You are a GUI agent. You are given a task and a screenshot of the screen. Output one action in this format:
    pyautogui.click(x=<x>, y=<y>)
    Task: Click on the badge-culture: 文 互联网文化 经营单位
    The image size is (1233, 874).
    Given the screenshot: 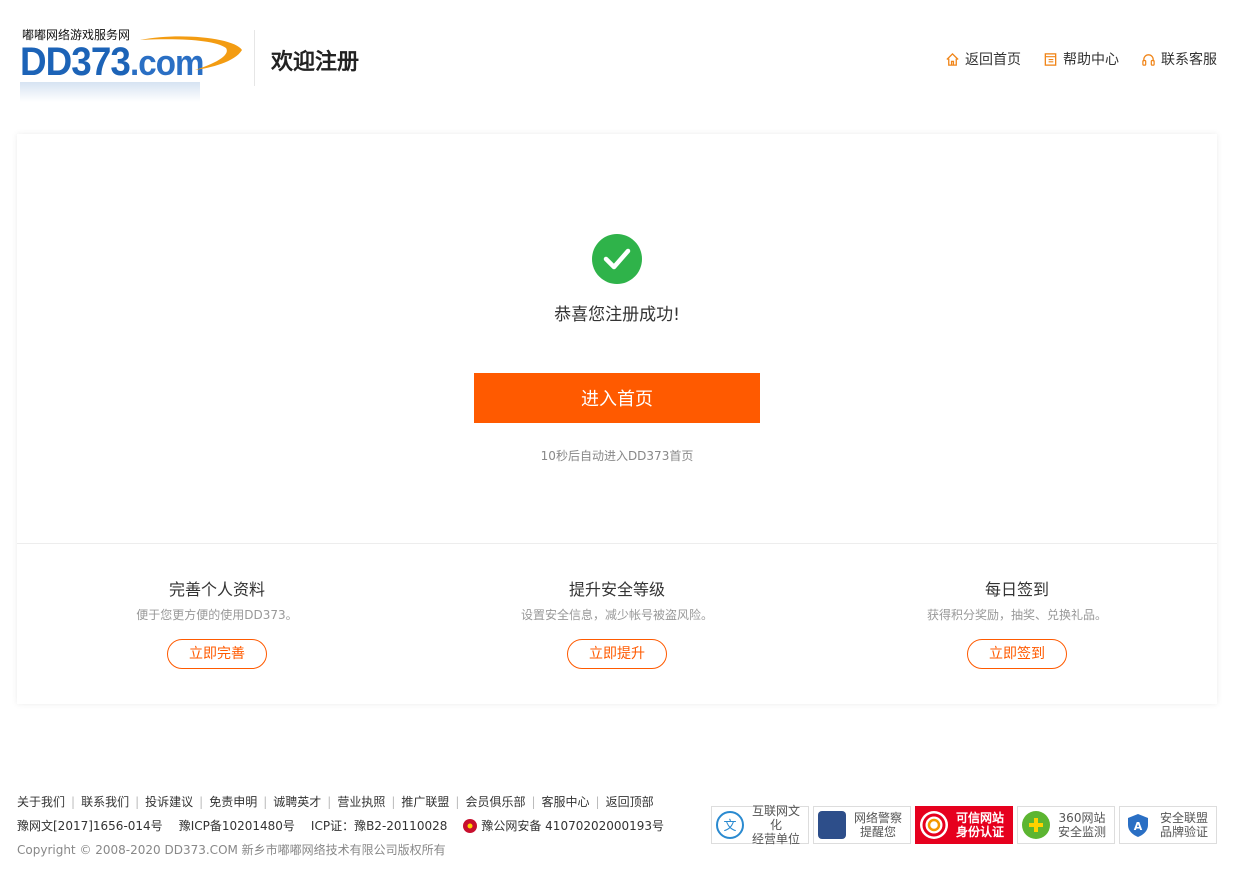 What is the action you would take?
    pyautogui.click(x=760, y=825)
    